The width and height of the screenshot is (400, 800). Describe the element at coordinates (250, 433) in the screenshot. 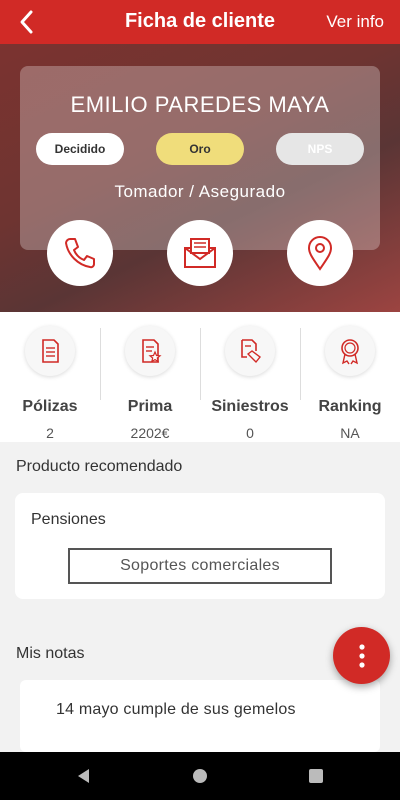

I see `stat-value: 0` at that location.